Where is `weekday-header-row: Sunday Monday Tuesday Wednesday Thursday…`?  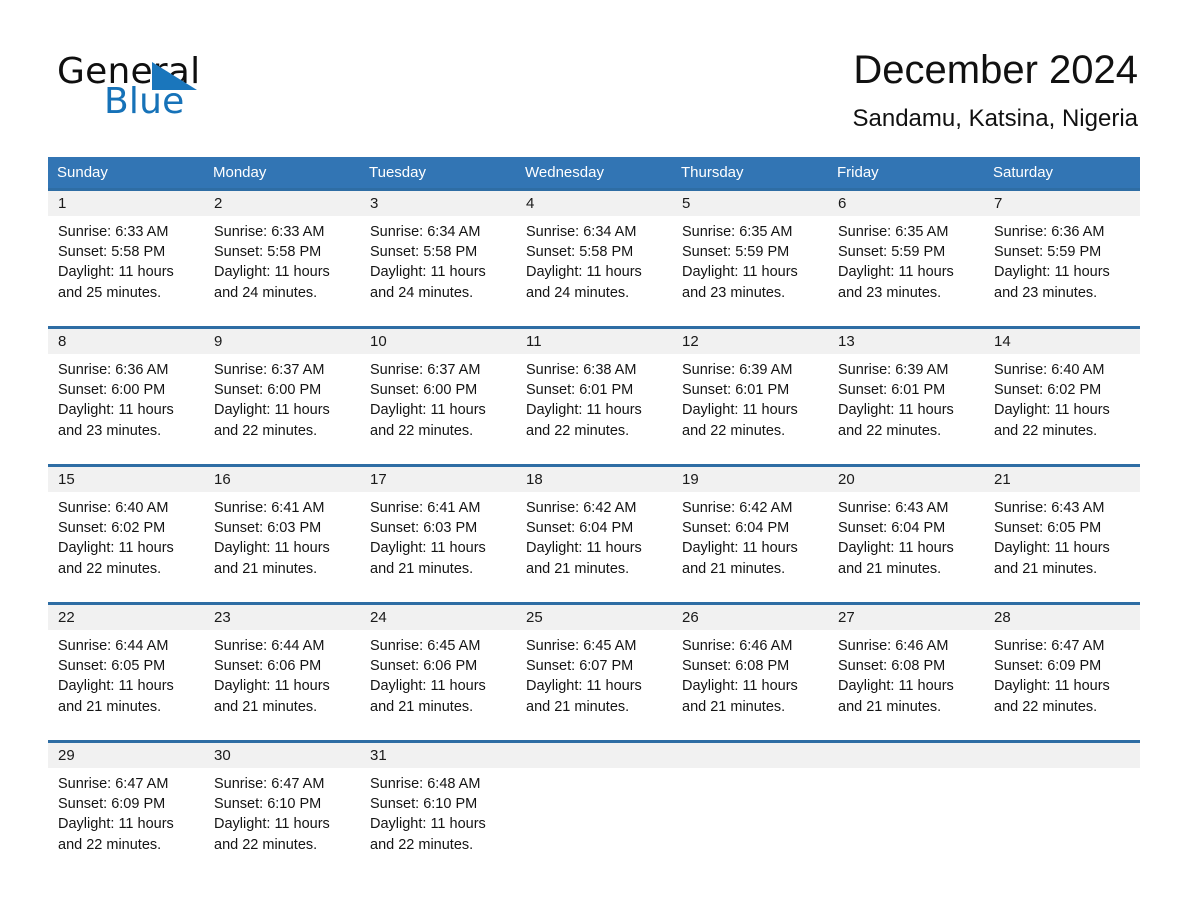
weekday-header-row: Sunday Monday Tuesday Wednesday Thursday… is located at coordinates (594, 172).